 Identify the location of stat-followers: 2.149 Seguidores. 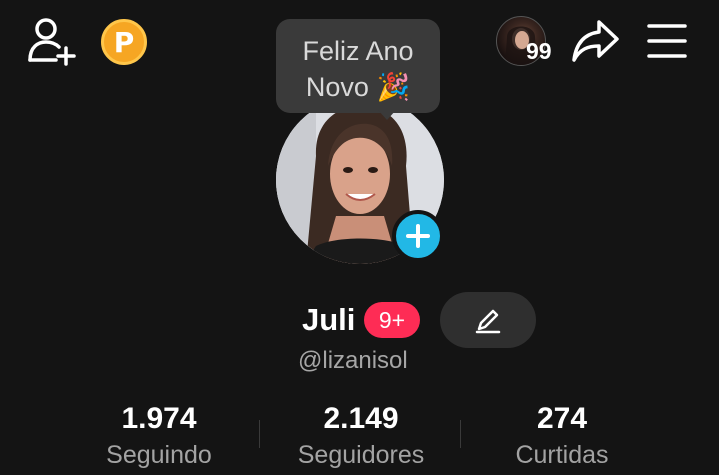
(361, 436).